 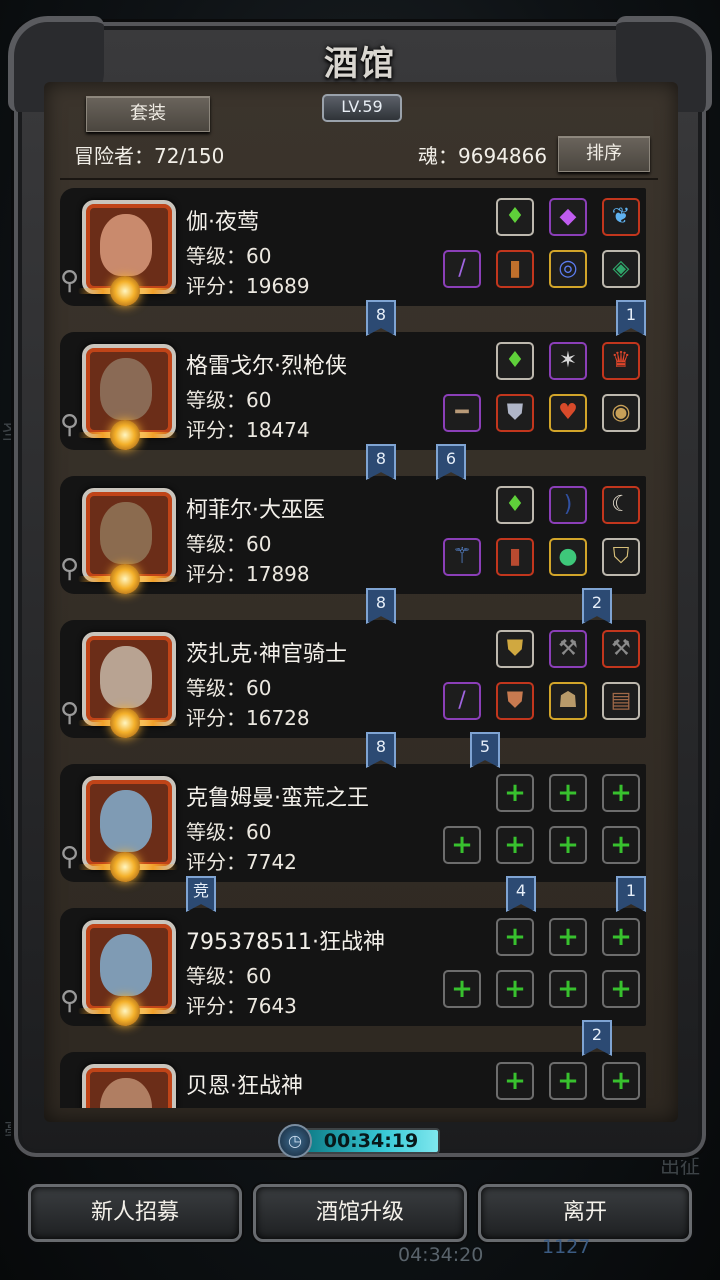 I want to click on red-robe-icon: ▮, so click(x=515, y=269).